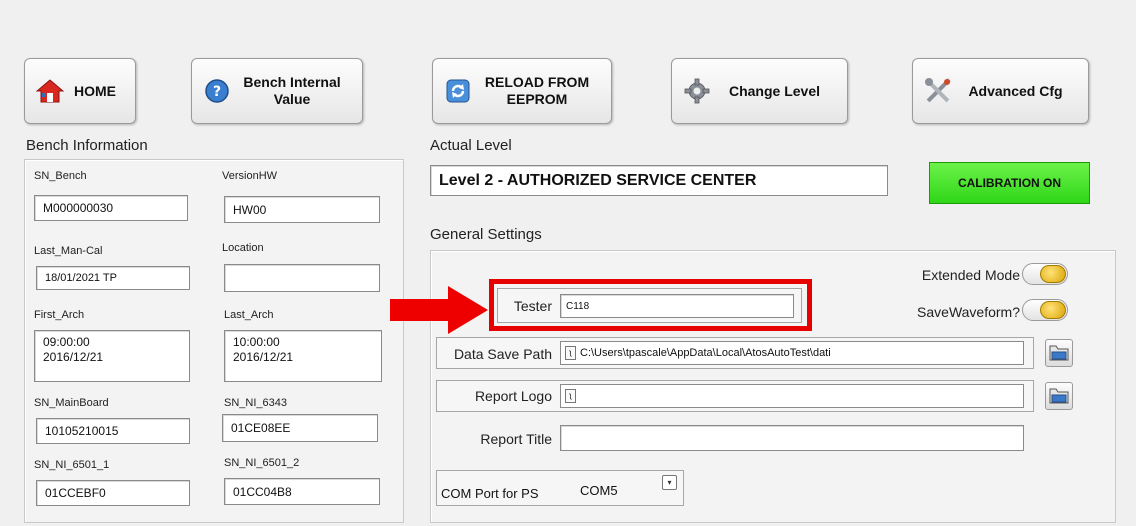 This screenshot has width=1136, height=526. I want to click on sn-ni-6501-1-label: SN_NI_6501_1, so click(72, 465).